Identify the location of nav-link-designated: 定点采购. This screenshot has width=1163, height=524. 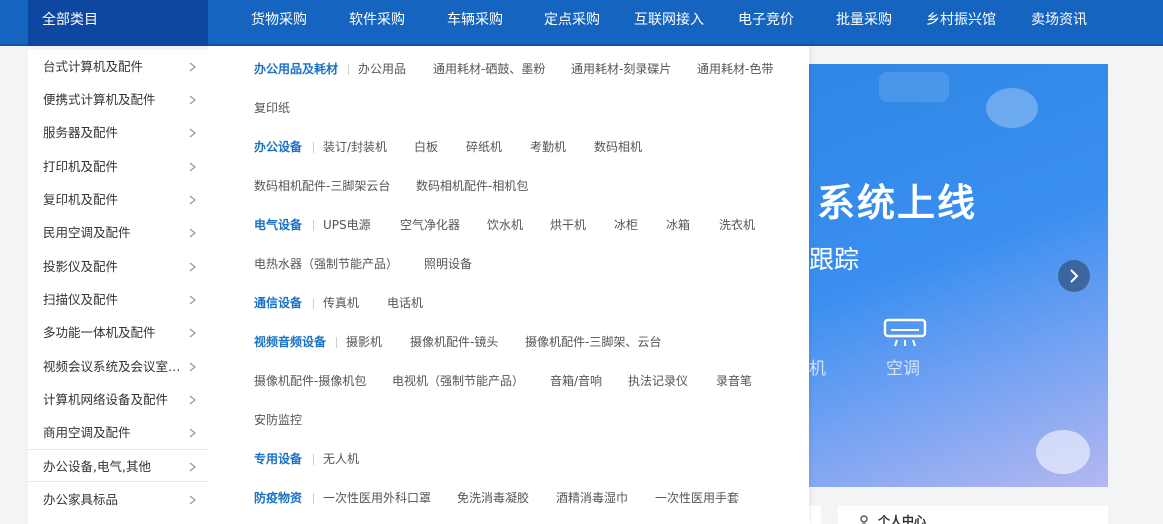
(572, 20).